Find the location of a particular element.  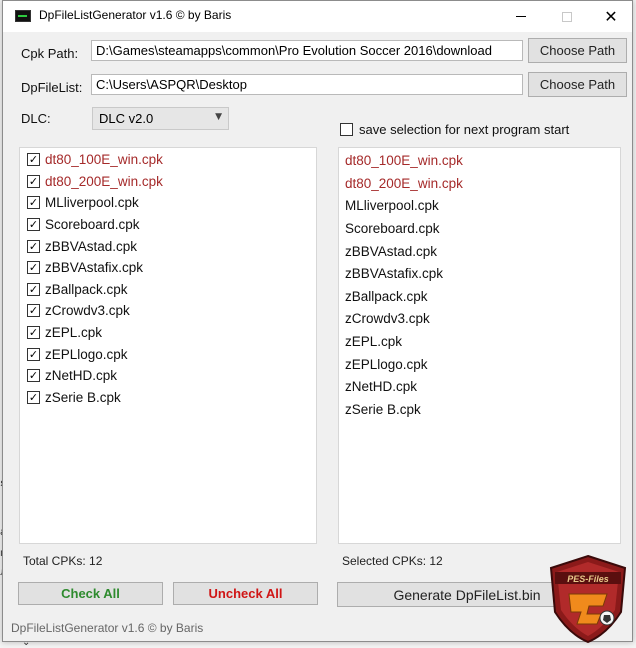

list-item: ✓ dt80_100E_win.cpk is located at coordinates (95, 159).